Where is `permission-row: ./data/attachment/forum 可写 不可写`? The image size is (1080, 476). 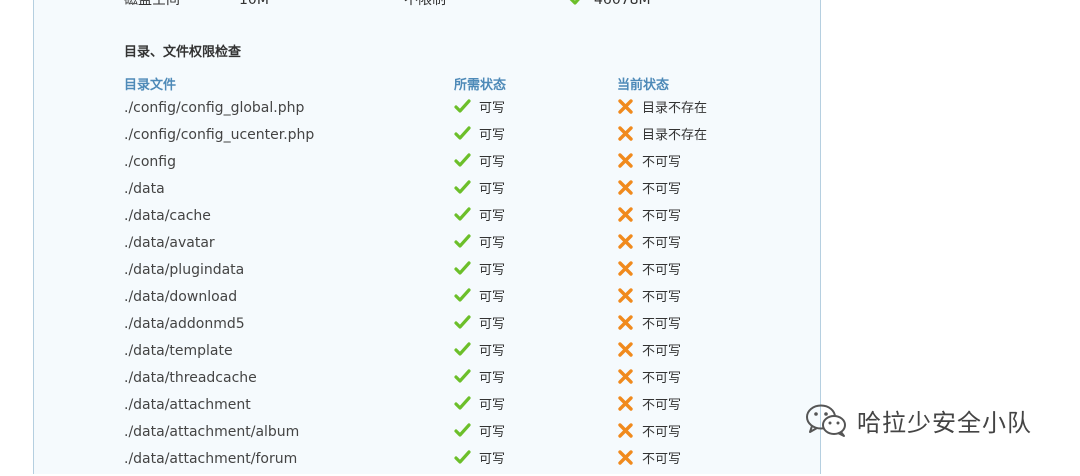 permission-row: ./data/attachment/forum 可写 不可写 is located at coordinates (427, 462).